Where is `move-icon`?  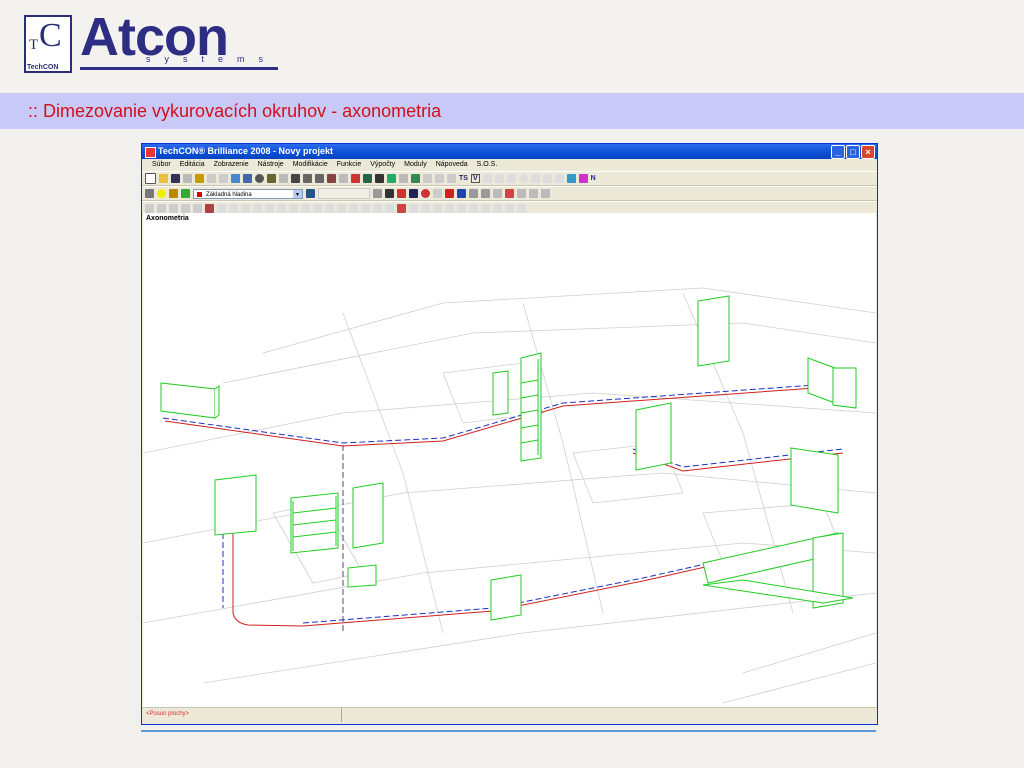
move-icon is located at coordinates (367, 178).